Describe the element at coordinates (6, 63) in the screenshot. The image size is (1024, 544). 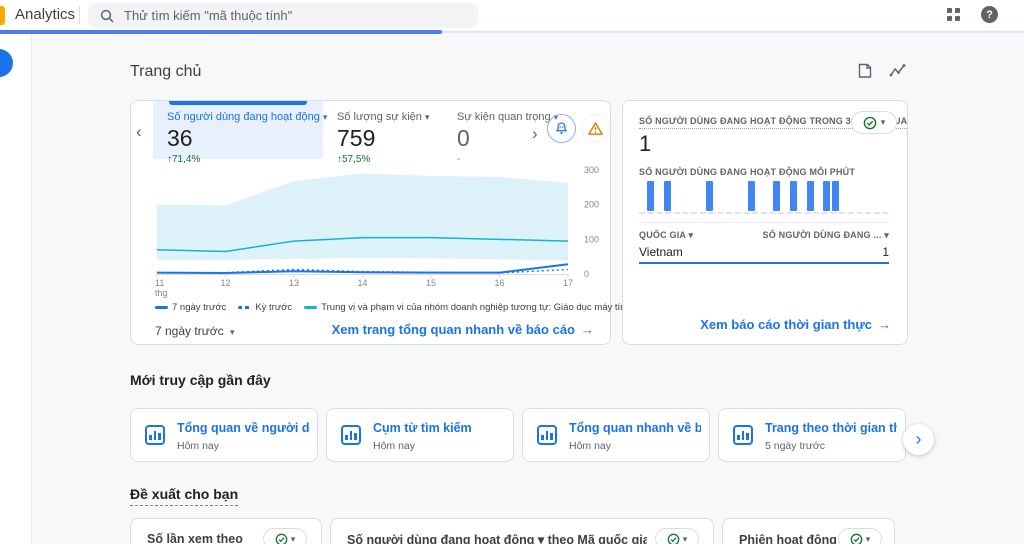
I see `nav-home-icon` at that location.